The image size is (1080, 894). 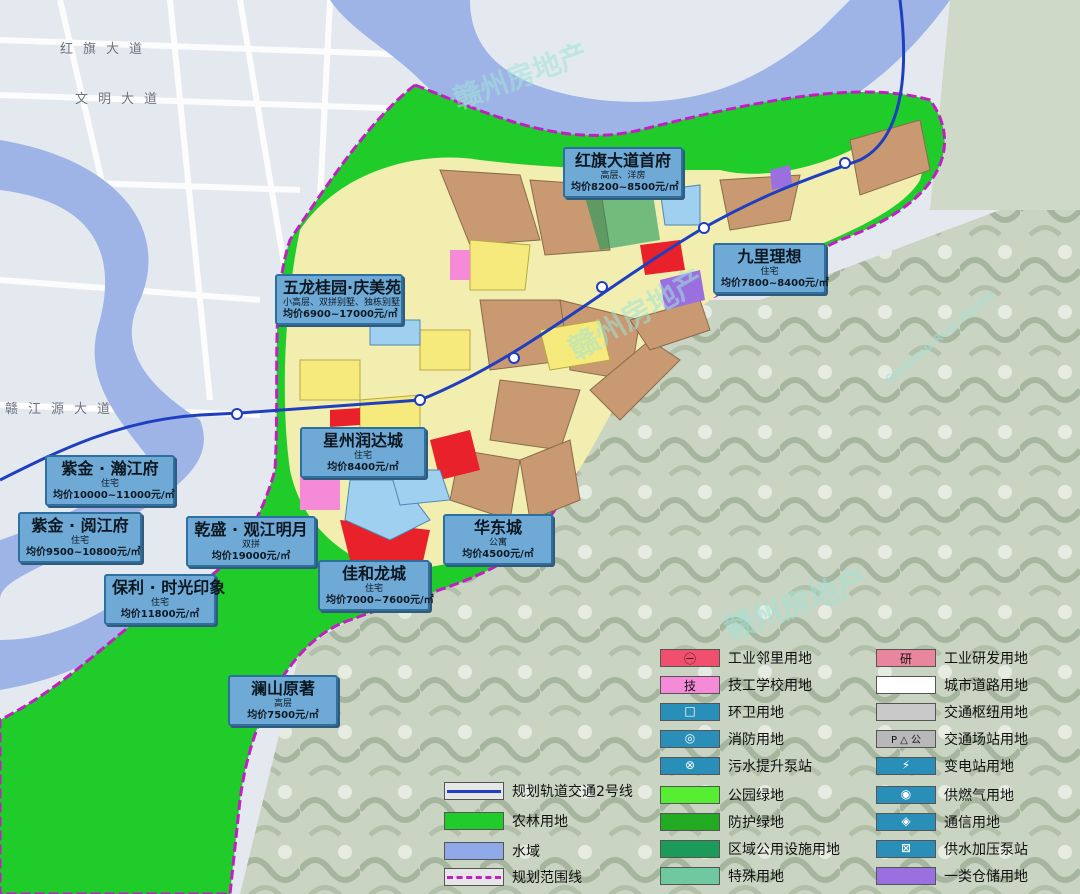 I want to click on legend-item-sanitation: □ 环卫用地, so click(x=722, y=712).